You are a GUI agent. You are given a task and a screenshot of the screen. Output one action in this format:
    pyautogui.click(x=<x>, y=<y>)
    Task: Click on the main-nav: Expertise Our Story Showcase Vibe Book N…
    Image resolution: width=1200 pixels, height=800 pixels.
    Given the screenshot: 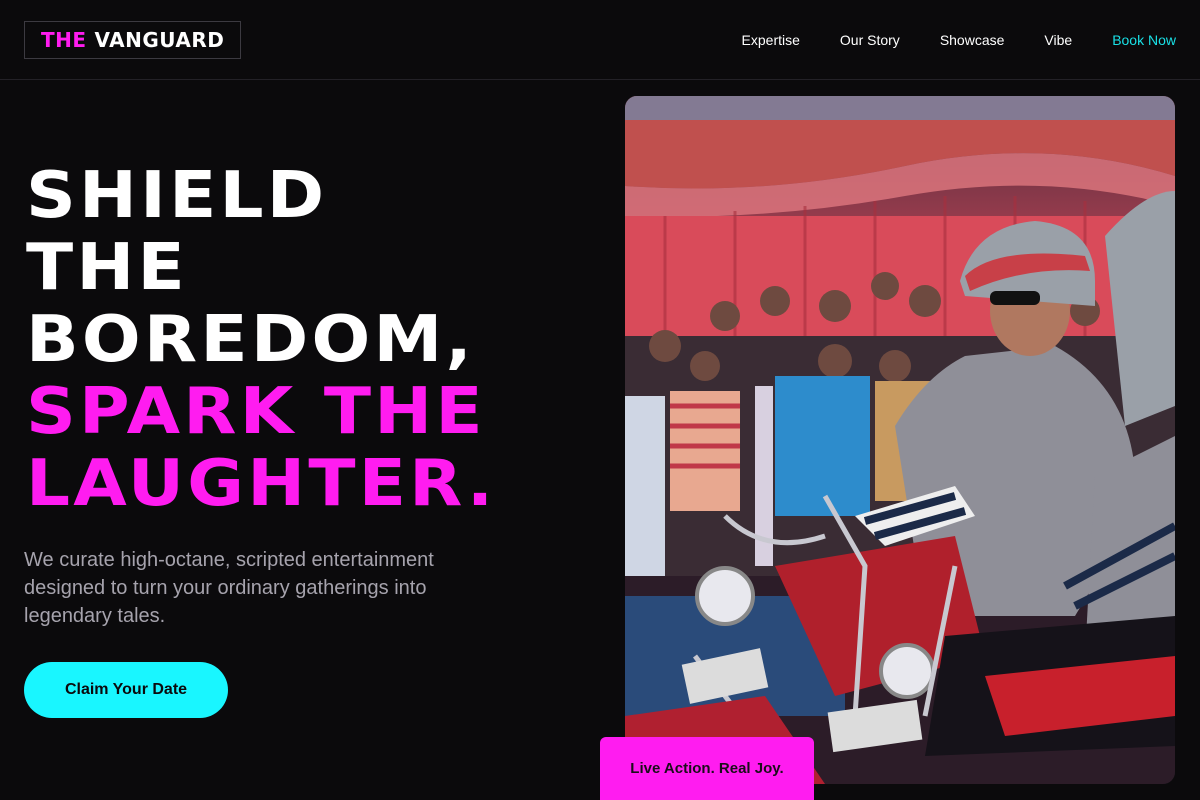 What is the action you would take?
    pyautogui.click(x=959, y=40)
    